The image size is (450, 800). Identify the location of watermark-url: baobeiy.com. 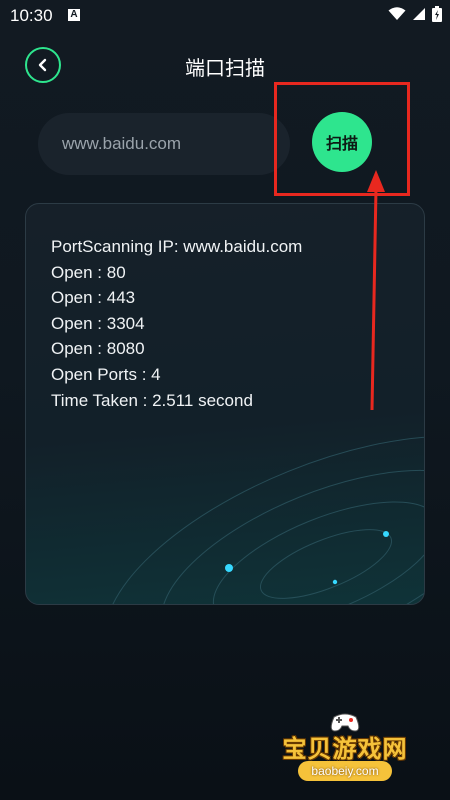
(345, 771).